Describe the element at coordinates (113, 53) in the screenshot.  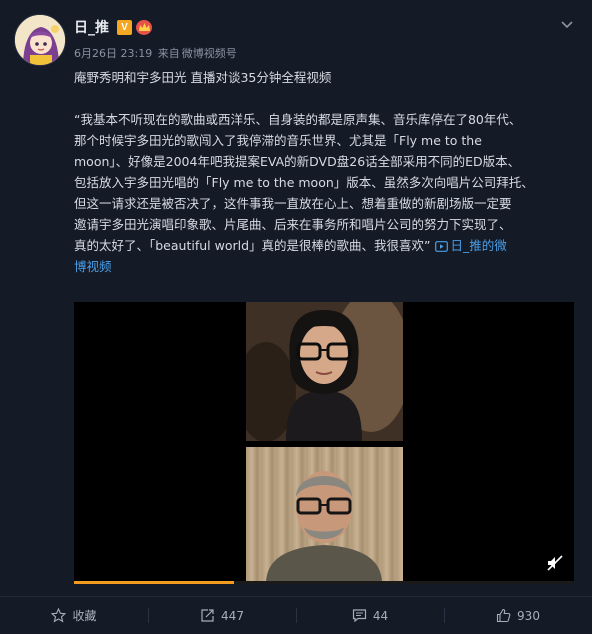
I see `post-date: 6月26日 23:19` at that location.